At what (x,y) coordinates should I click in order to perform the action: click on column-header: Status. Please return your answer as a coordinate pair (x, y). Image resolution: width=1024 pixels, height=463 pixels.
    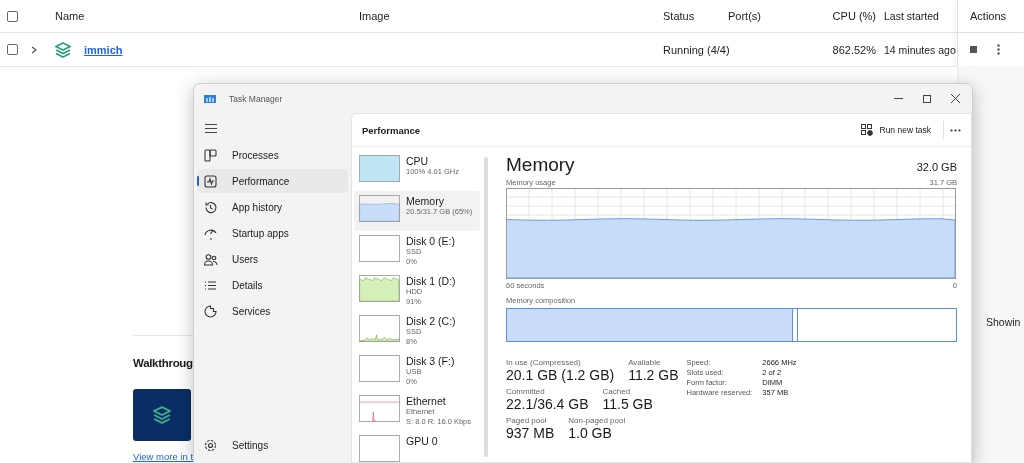
    Looking at the image, I should click on (679, 16).